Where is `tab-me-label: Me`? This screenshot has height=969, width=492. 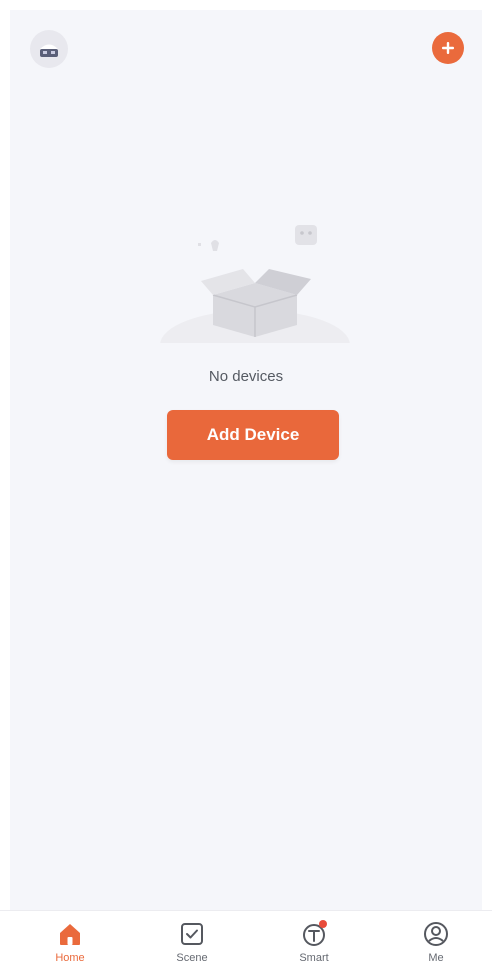
tab-me-label: Me is located at coordinates (436, 958).